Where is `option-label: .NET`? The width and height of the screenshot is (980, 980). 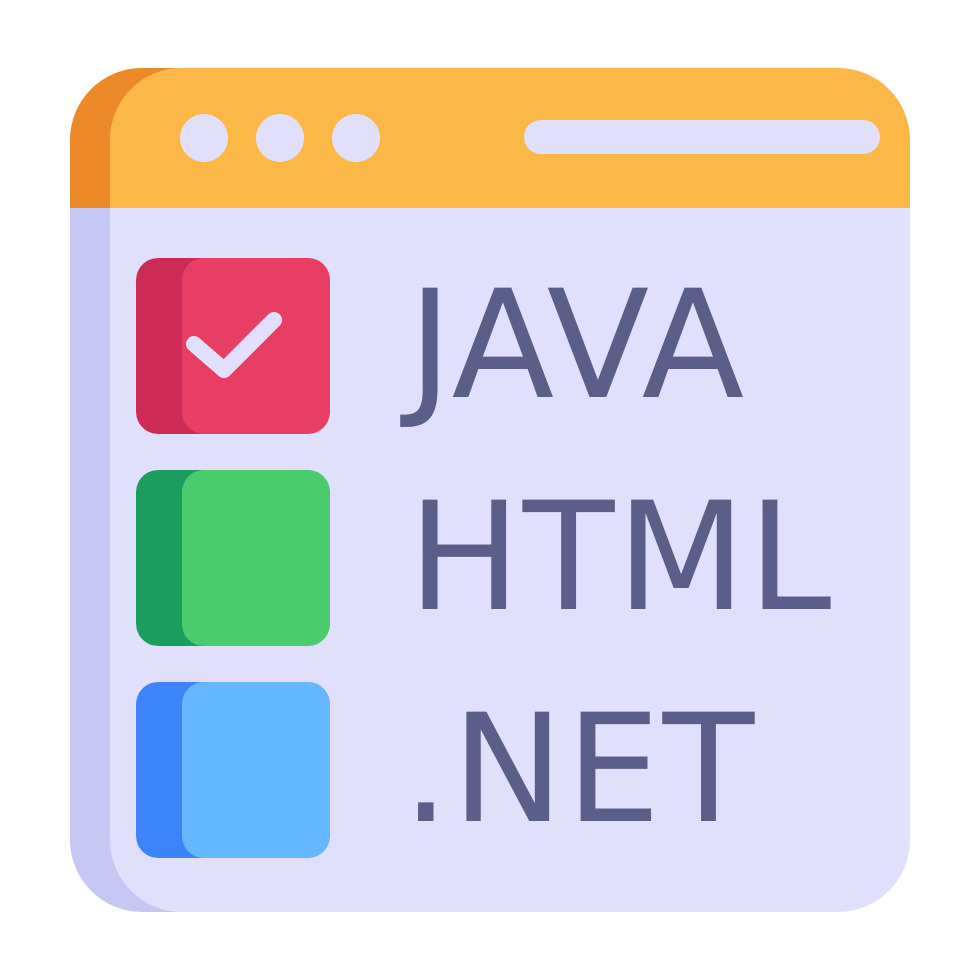
option-label: .NET is located at coordinates (579, 770).